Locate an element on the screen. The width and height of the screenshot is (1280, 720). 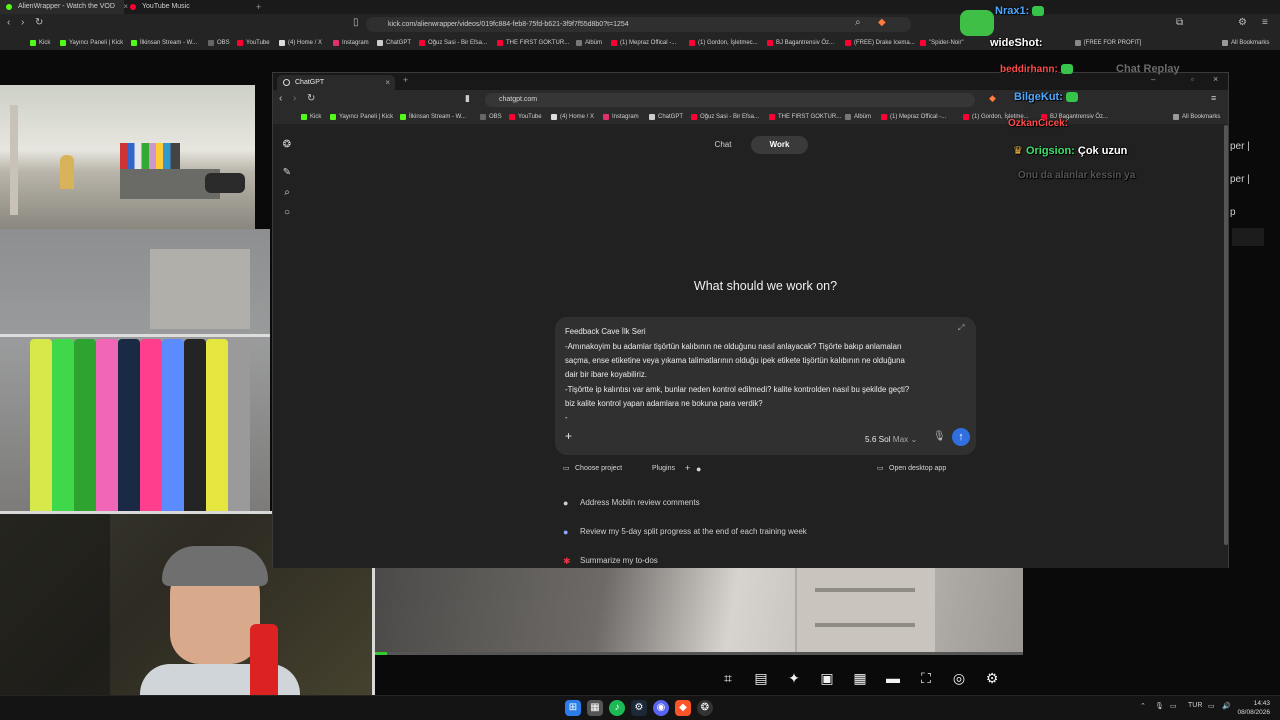
search-icon: ⌕ is located at coordinates (287, 192).